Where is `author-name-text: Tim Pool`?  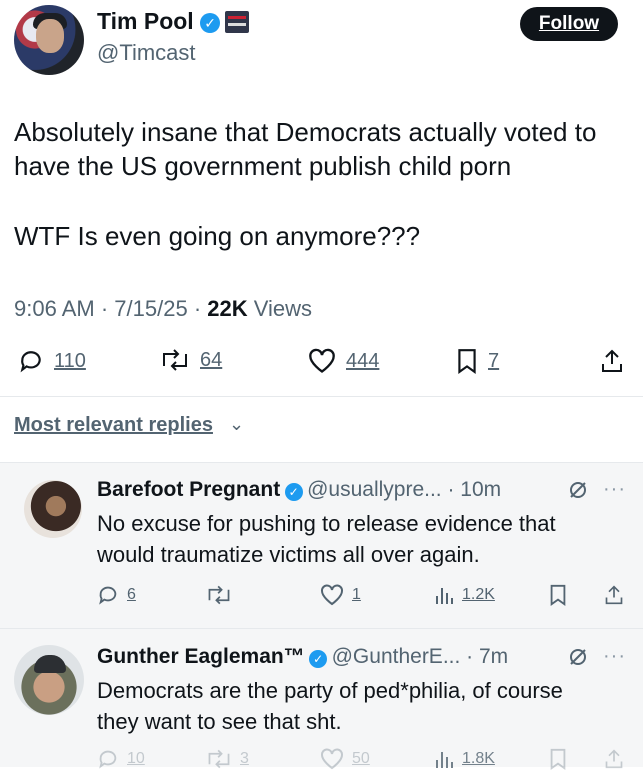 author-name-text: Tim Pool is located at coordinates (145, 21).